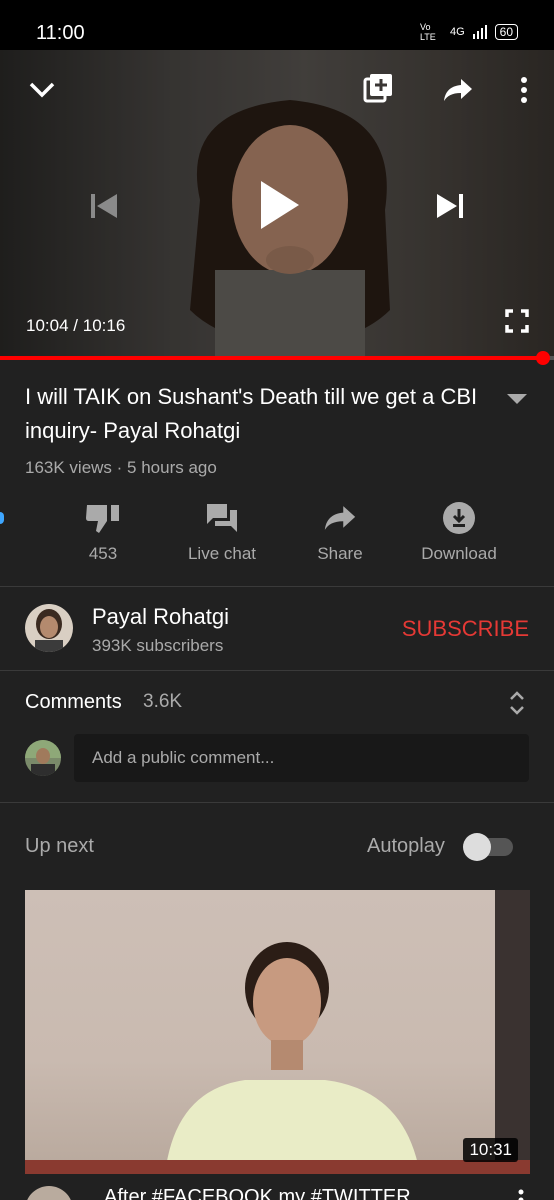  What do you see at coordinates (257, 1193) in the screenshot?
I see `next-video-title: After #FACEBOOK my #TWITTER` at bounding box center [257, 1193].